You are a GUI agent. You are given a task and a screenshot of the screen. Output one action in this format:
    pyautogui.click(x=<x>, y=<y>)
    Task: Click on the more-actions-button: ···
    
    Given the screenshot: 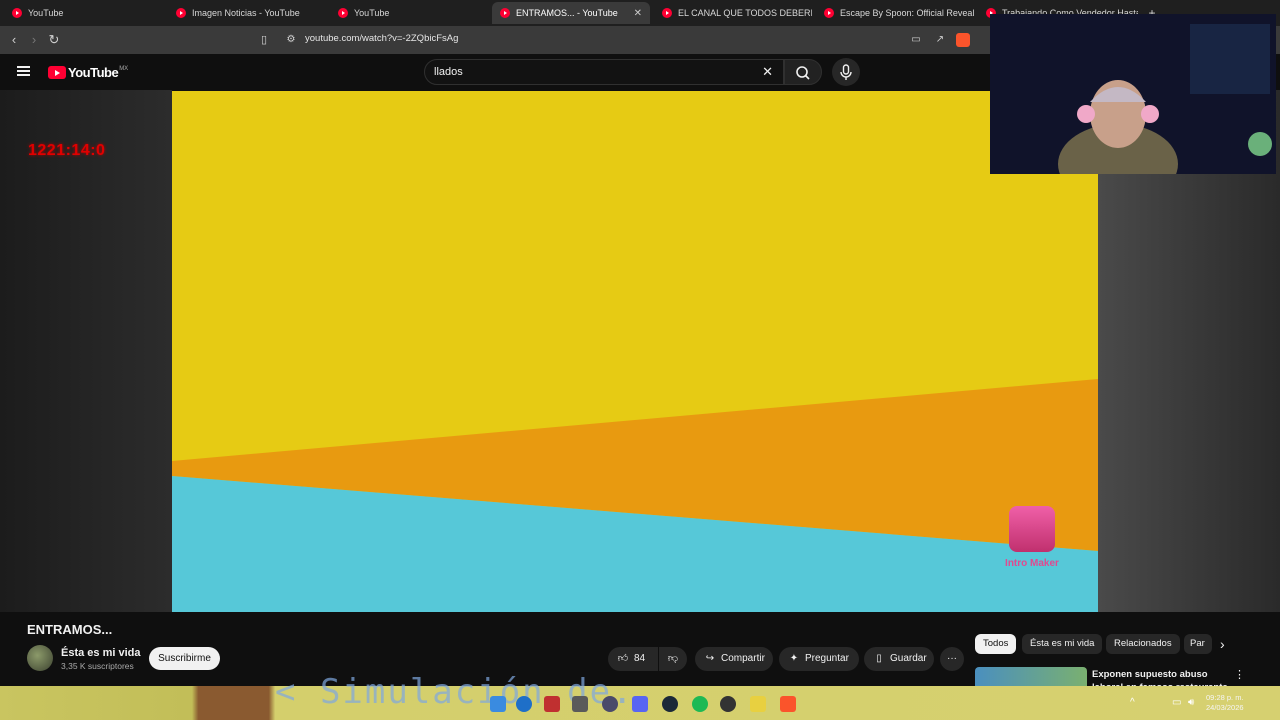 What is the action you would take?
    pyautogui.click(x=952, y=659)
    